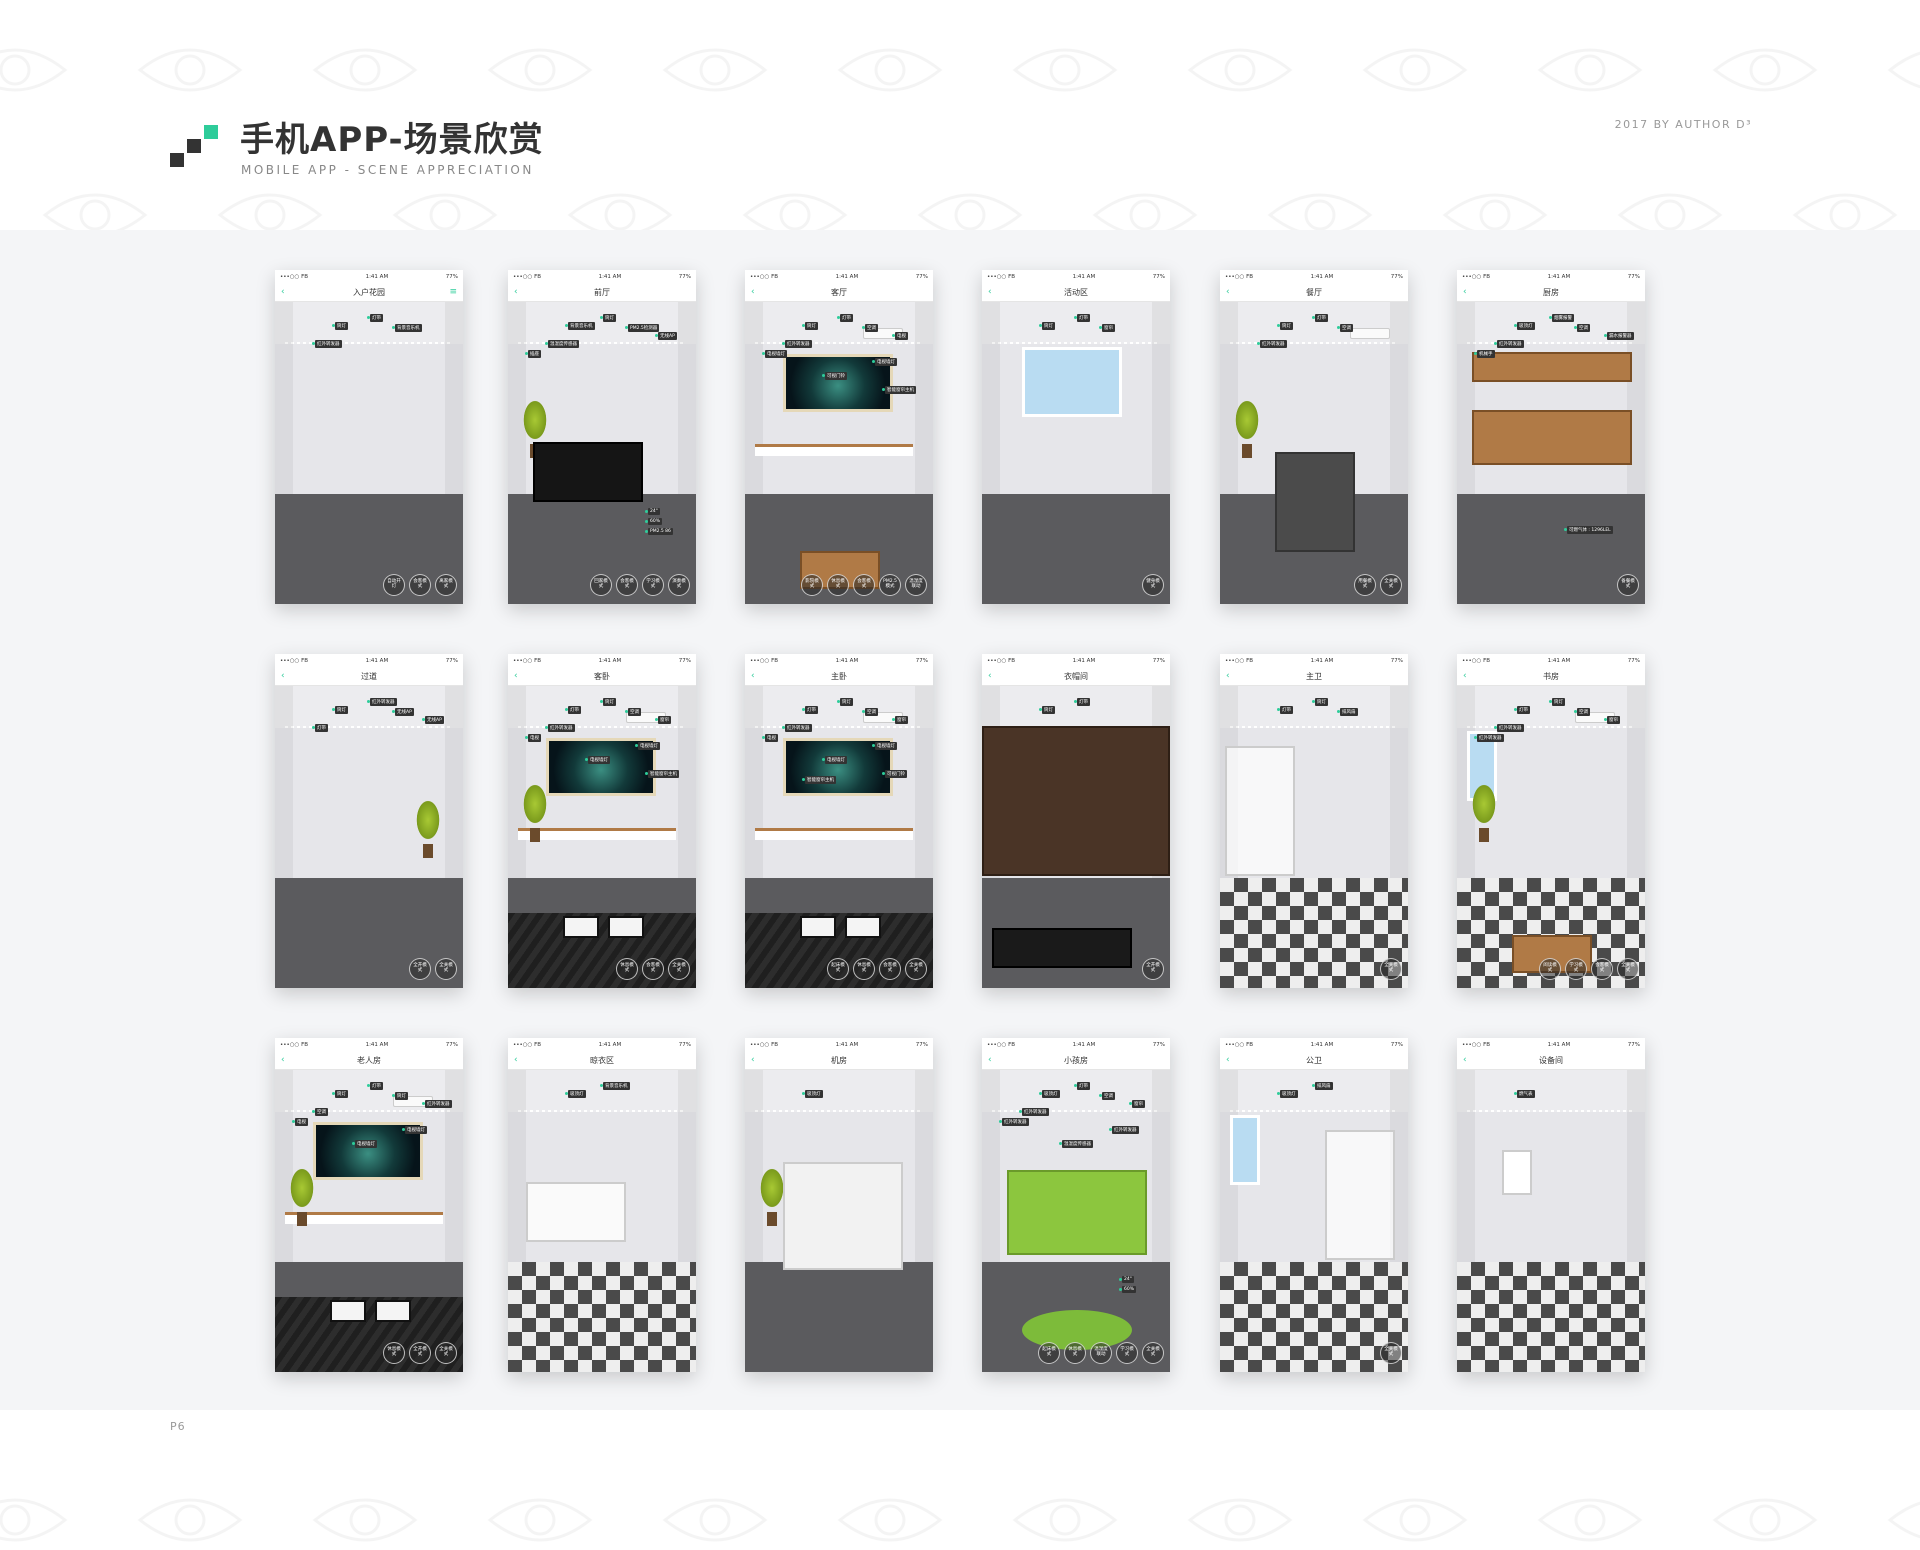 The image size is (1920, 1550). What do you see at coordinates (1550, 969) in the screenshot?
I see `scene-mode-button: 阅读模式` at bounding box center [1550, 969].